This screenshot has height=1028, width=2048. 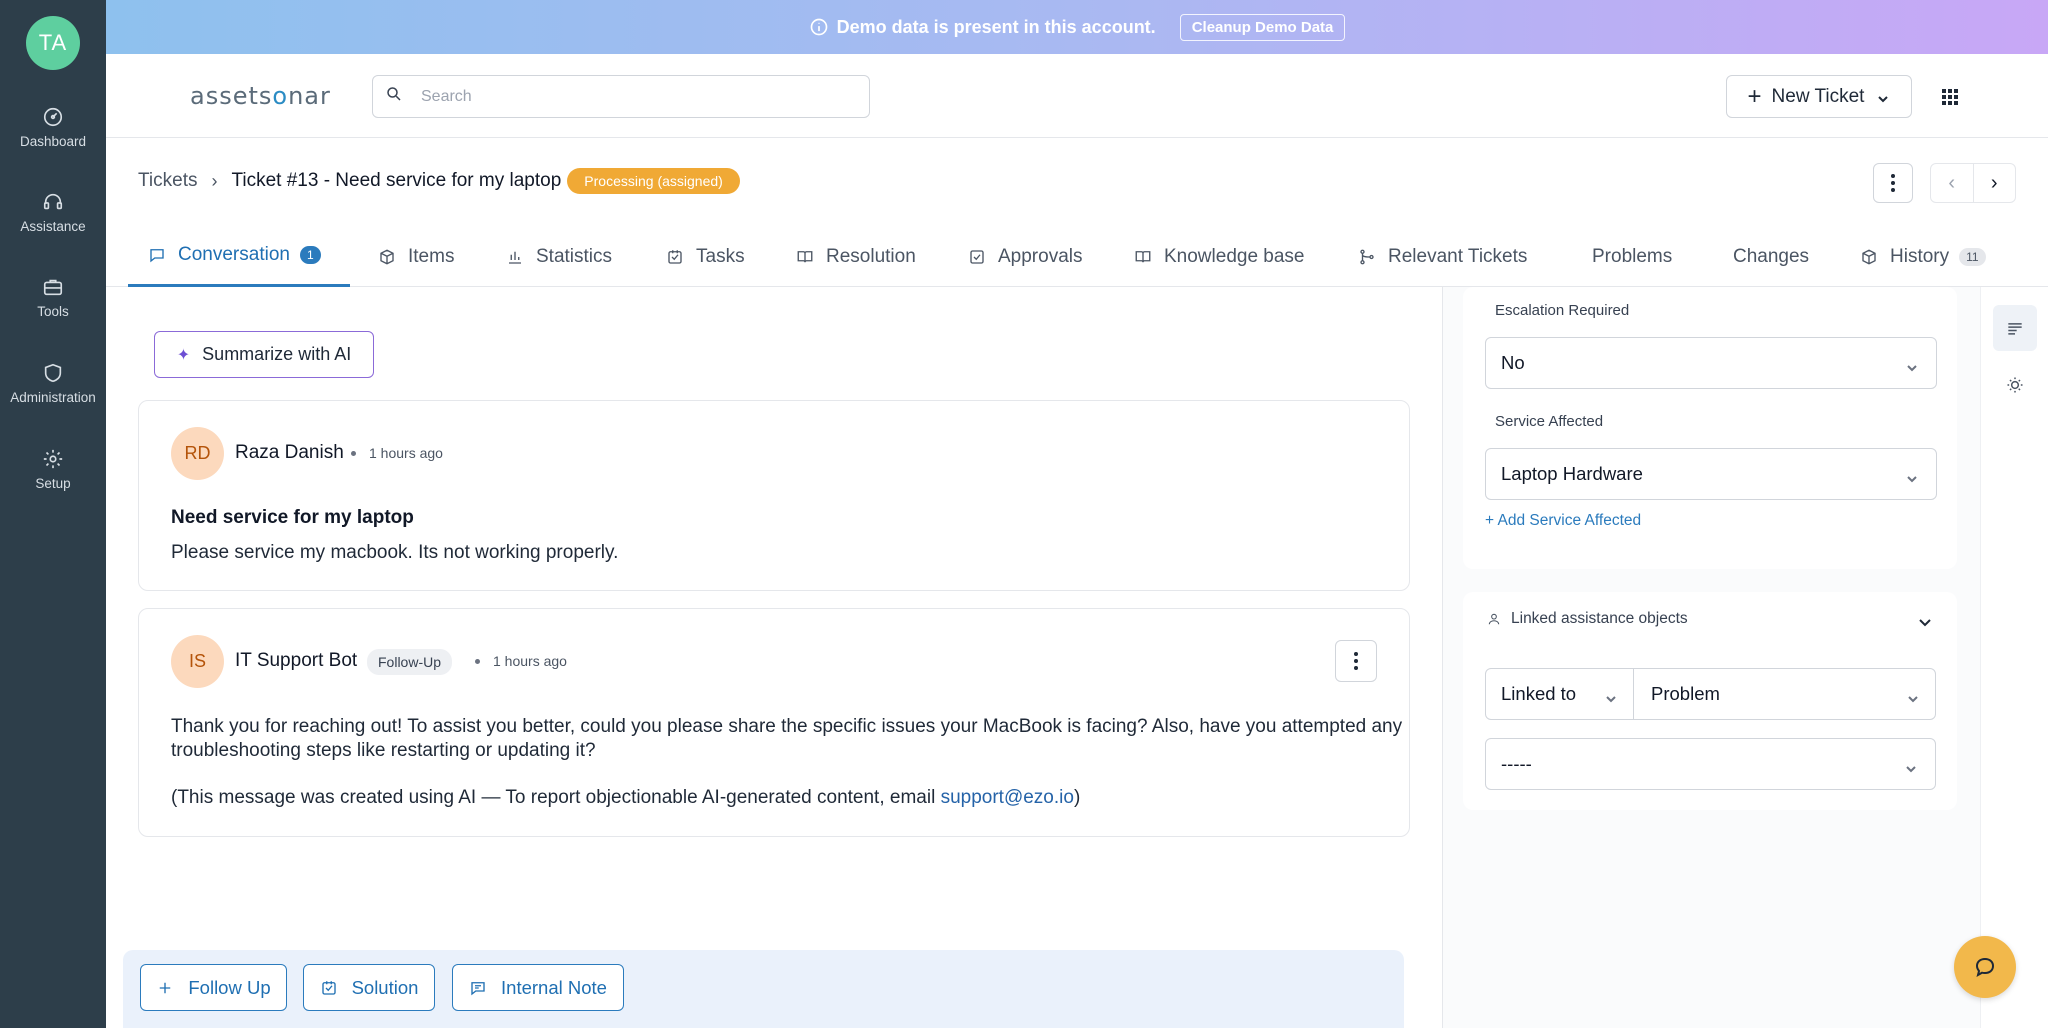 I want to click on dashboard-icon, so click(x=53, y=117).